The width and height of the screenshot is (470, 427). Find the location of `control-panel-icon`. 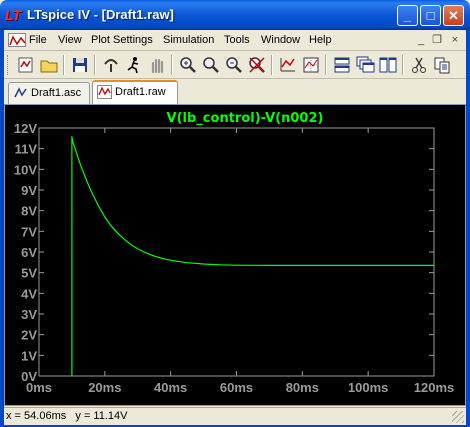

control-panel-icon is located at coordinates (111, 65).